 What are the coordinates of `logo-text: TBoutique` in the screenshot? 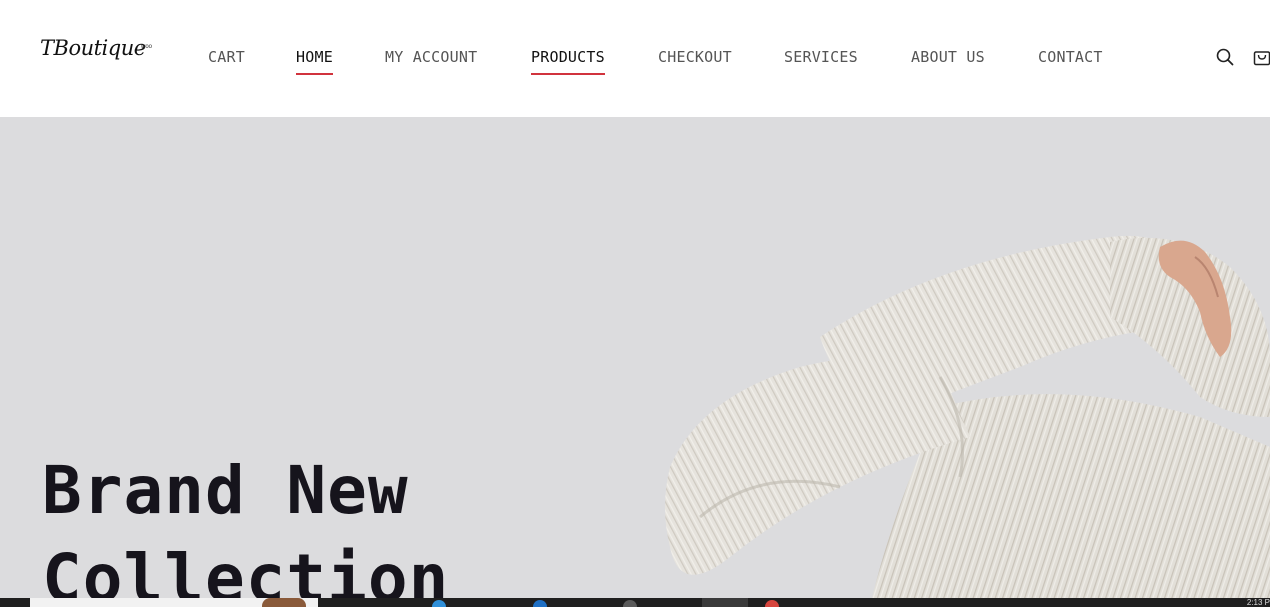 It's located at (93, 48).